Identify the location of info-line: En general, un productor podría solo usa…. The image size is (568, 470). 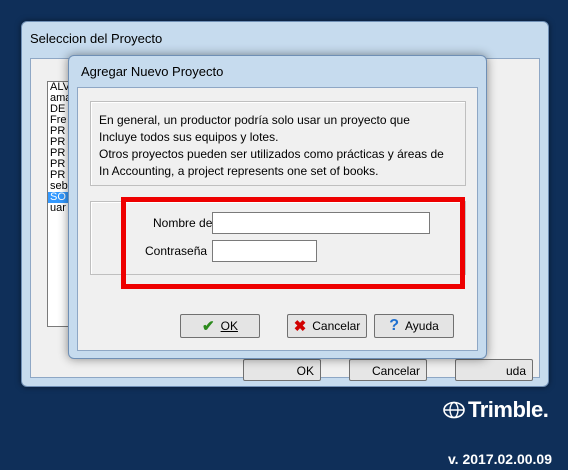
(254, 120).